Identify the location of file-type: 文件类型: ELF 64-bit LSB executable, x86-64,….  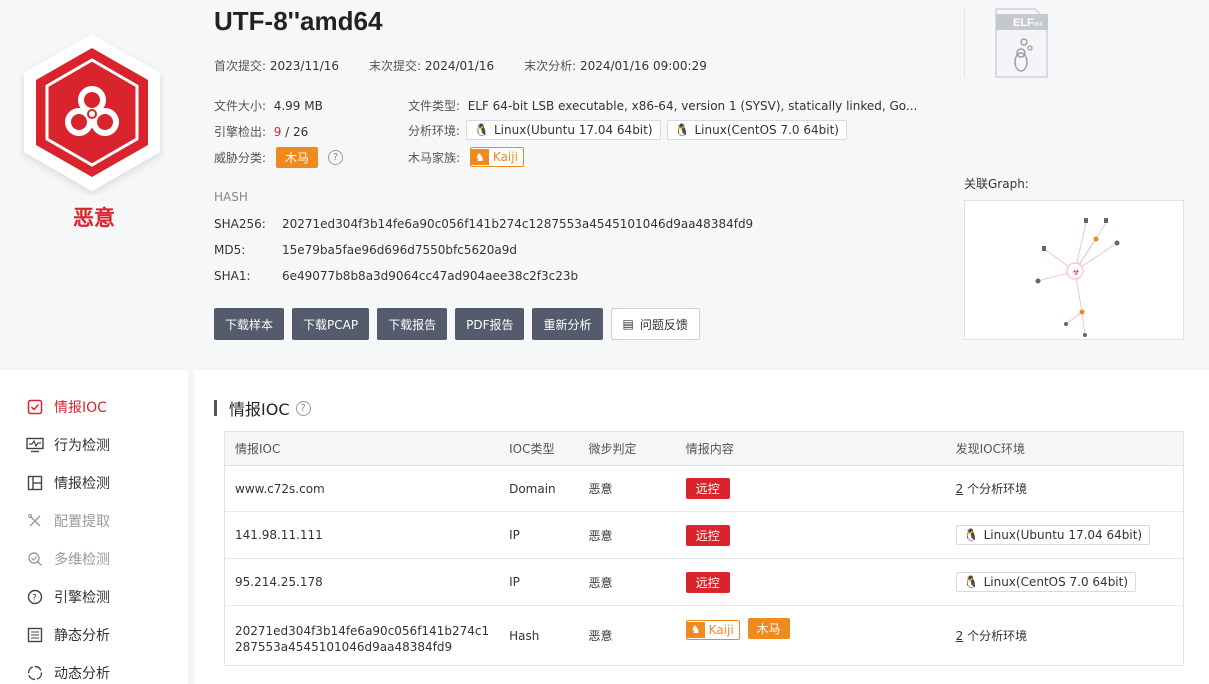
(663, 106).